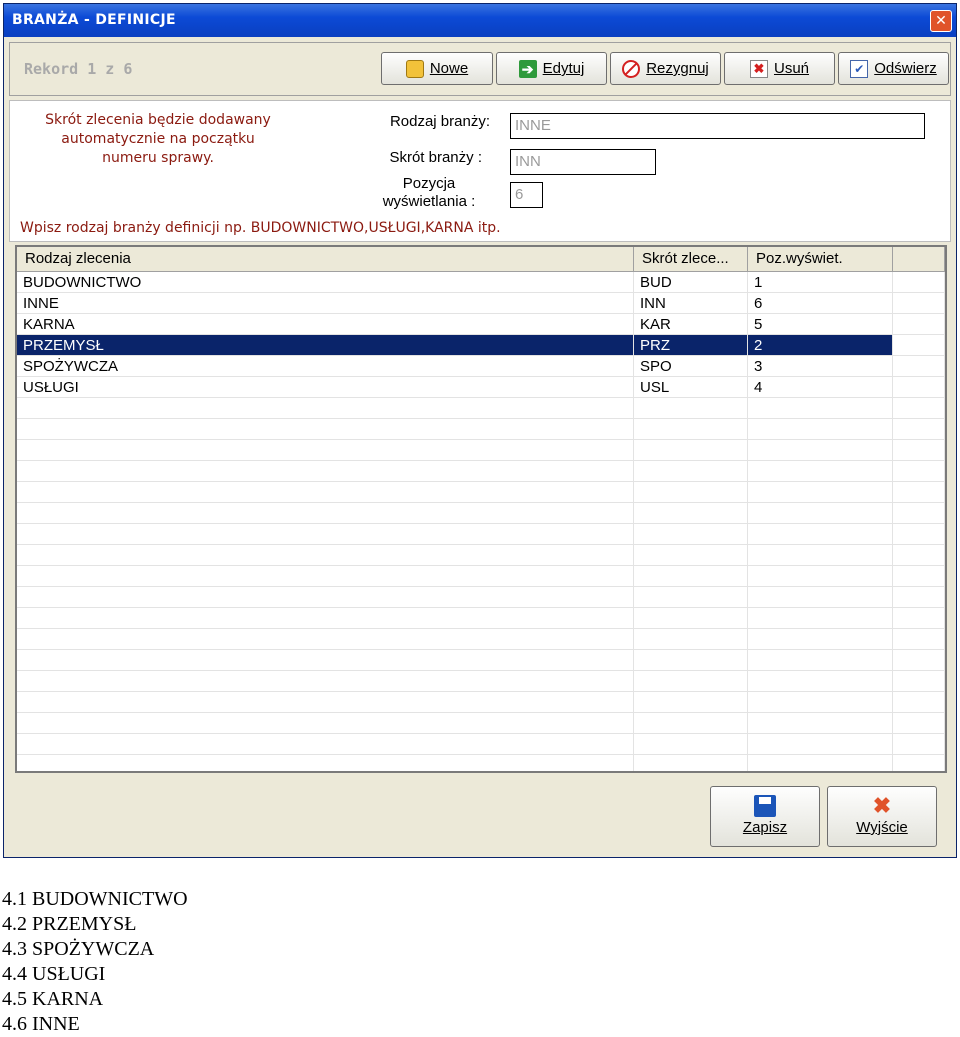 The width and height of the screenshot is (960, 1037). Describe the element at coordinates (677, 68) in the screenshot. I see `cancel-button-label: Rezygnuj` at that location.